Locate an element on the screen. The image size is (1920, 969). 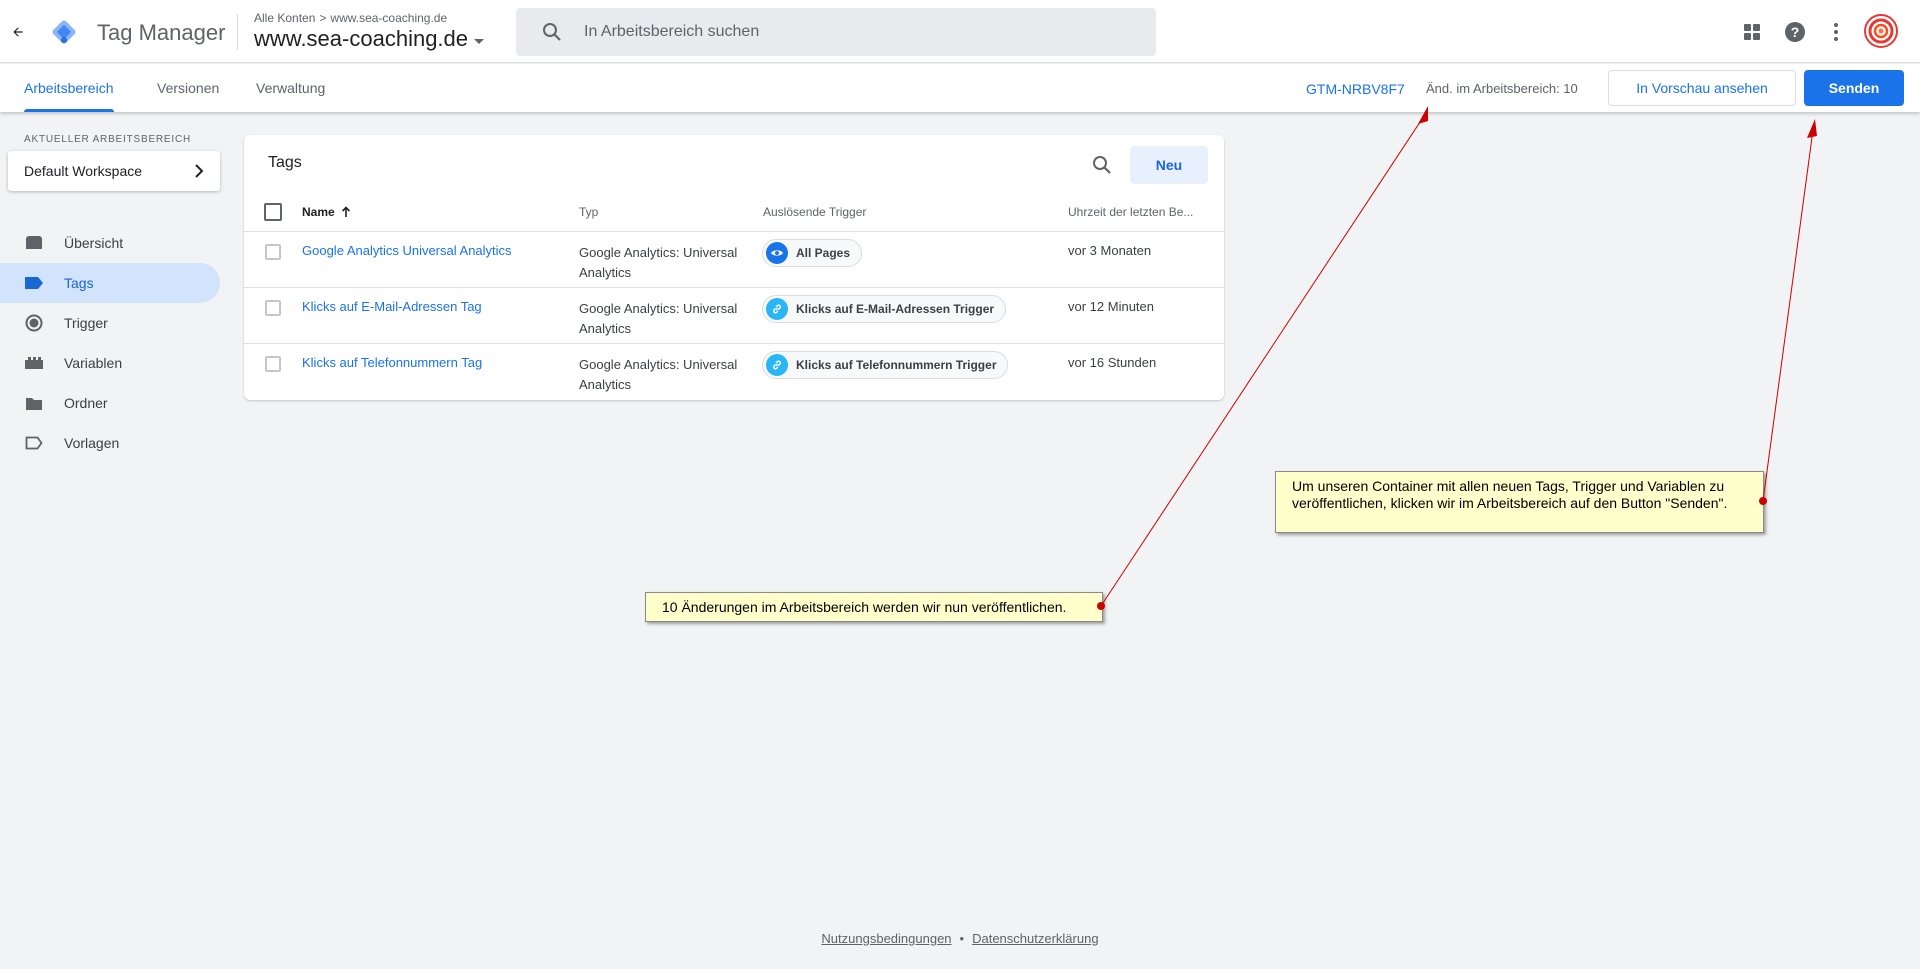
tag-name-link: Google Analytics Universal Analytics is located at coordinates (407, 250).